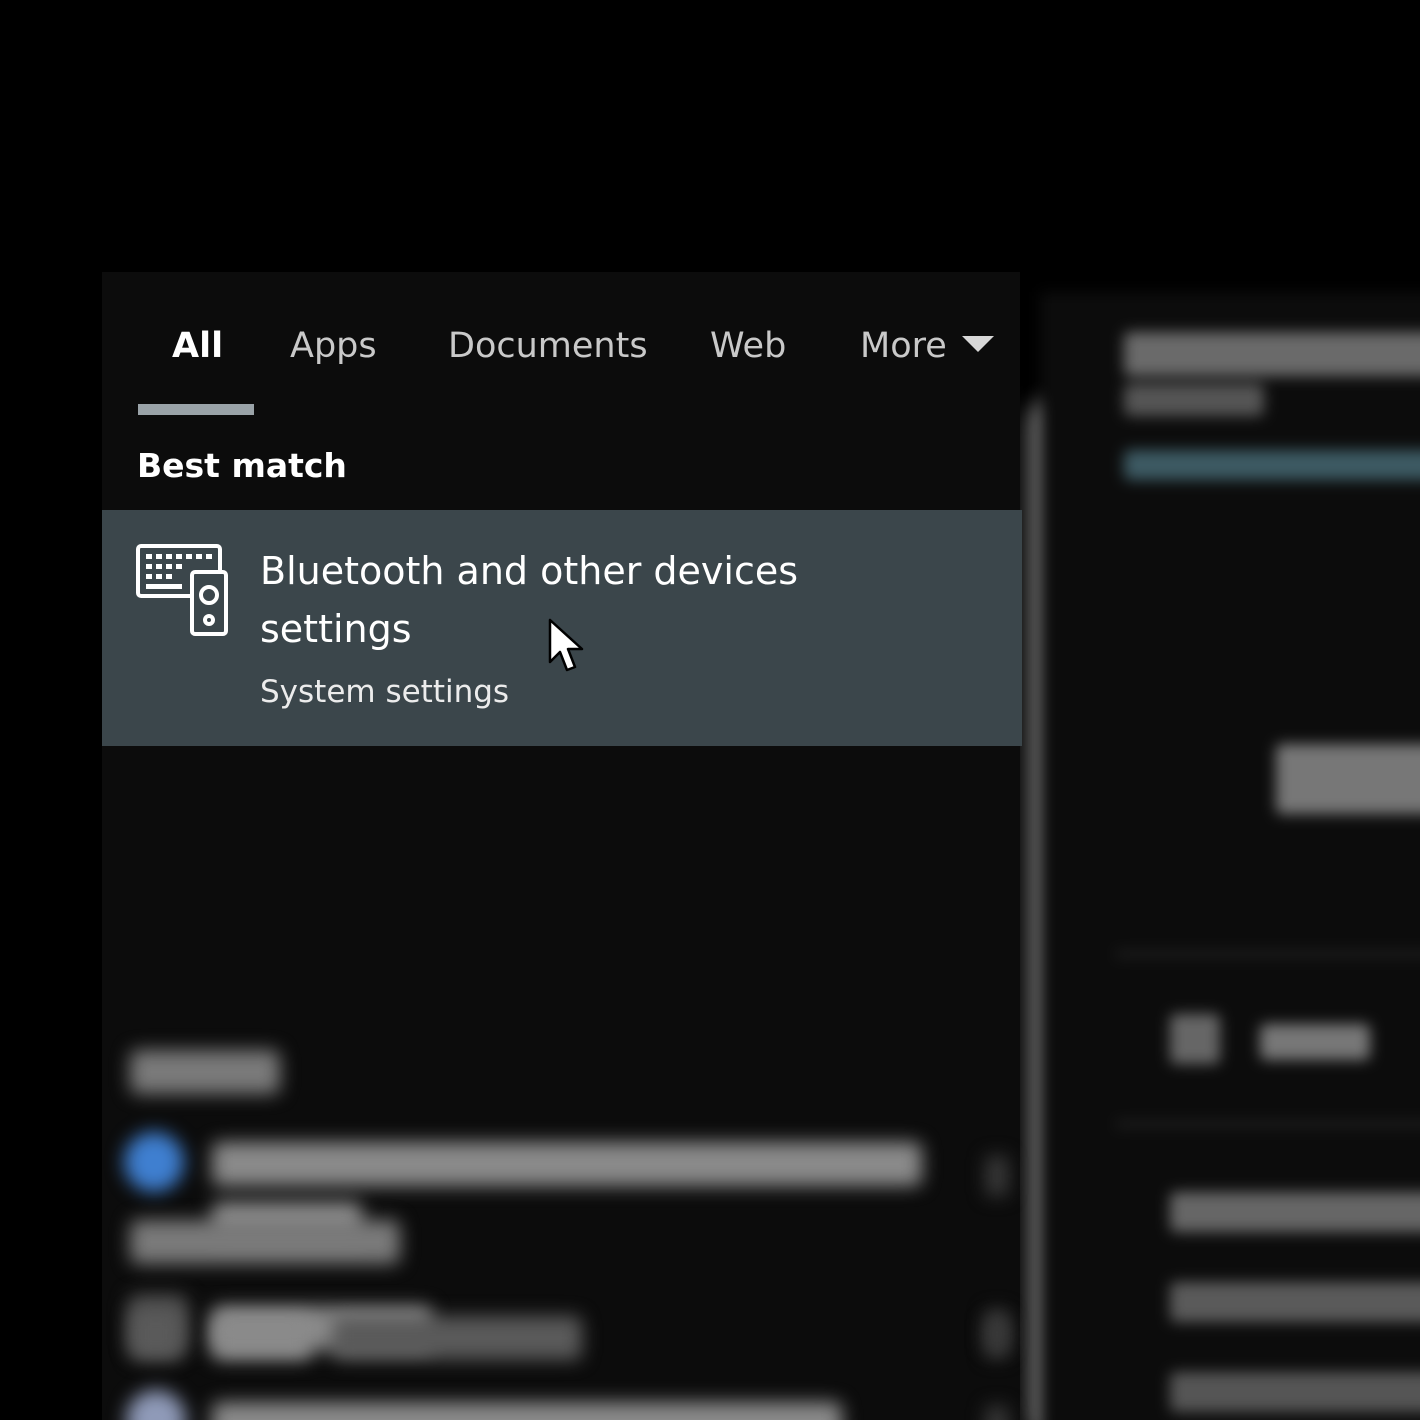 This screenshot has height=1420, width=1420. I want to click on devices-keyboard-speaker-icon, so click(182, 590).